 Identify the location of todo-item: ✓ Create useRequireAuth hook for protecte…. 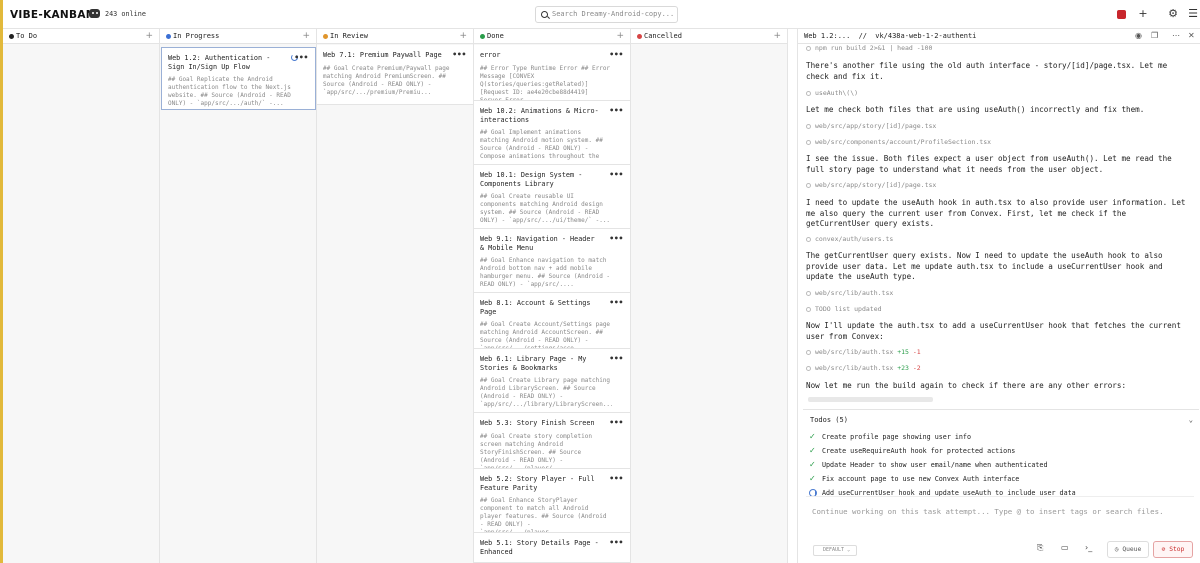
(1001, 451).